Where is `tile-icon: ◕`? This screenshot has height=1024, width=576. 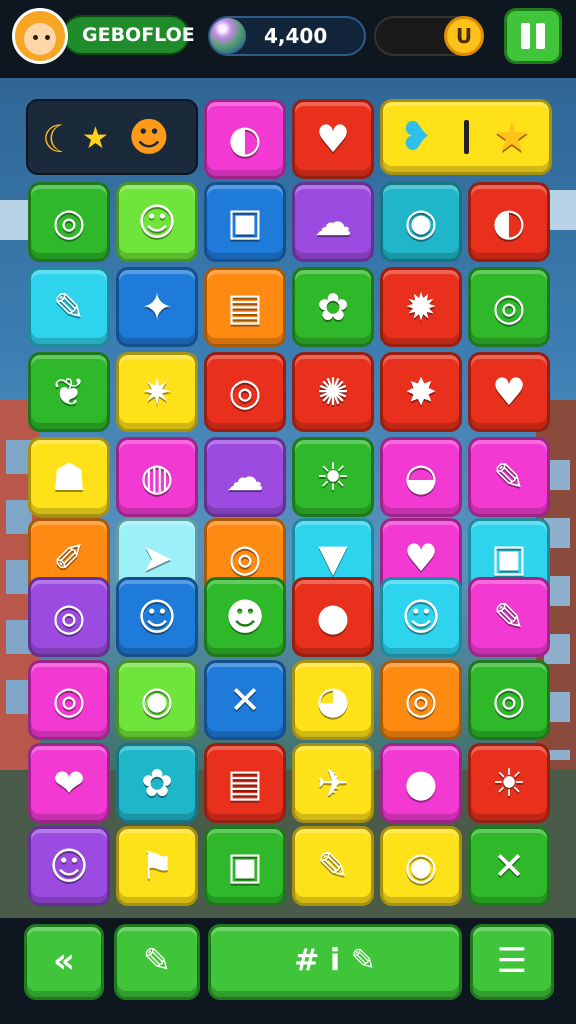
tile-icon: ◕ is located at coordinates (333, 700).